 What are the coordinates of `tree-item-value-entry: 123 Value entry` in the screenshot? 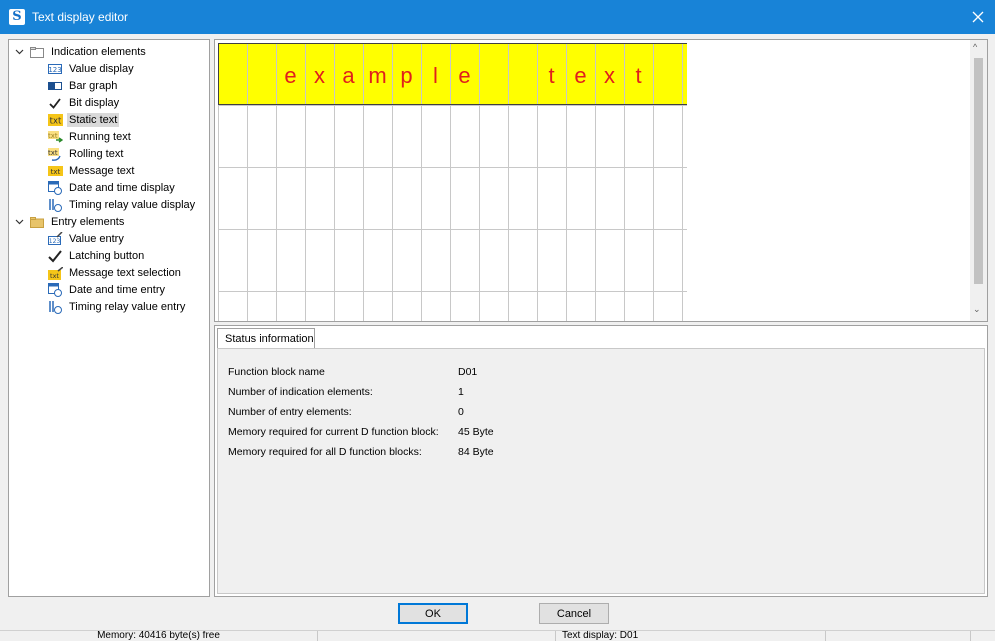 It's located at (86, 239).